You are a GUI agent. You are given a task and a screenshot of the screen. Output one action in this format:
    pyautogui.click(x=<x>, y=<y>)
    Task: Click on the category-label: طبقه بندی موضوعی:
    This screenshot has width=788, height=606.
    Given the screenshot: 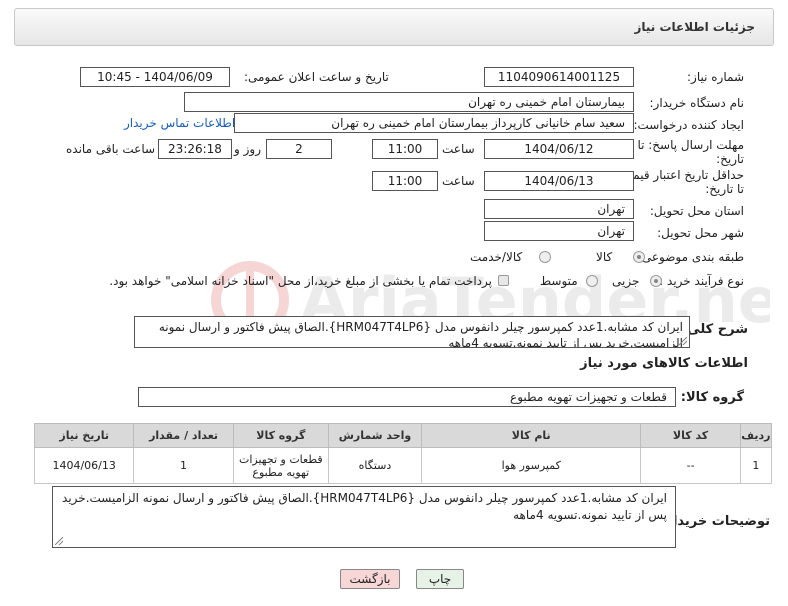 What is the action you would take?
    pyautogui.click(x=690, y=257)
    